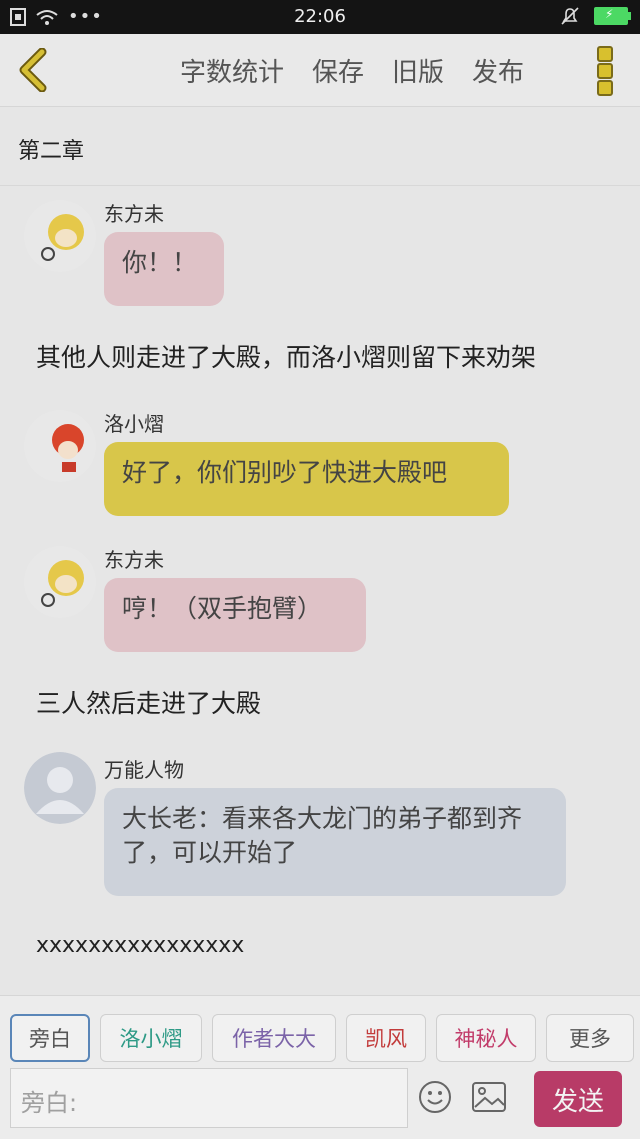 This screenshot has width=640, height=1139. Describe the element at coordinates (570, 16) in the screenshot. I see `mute-bell-icon` at that location.